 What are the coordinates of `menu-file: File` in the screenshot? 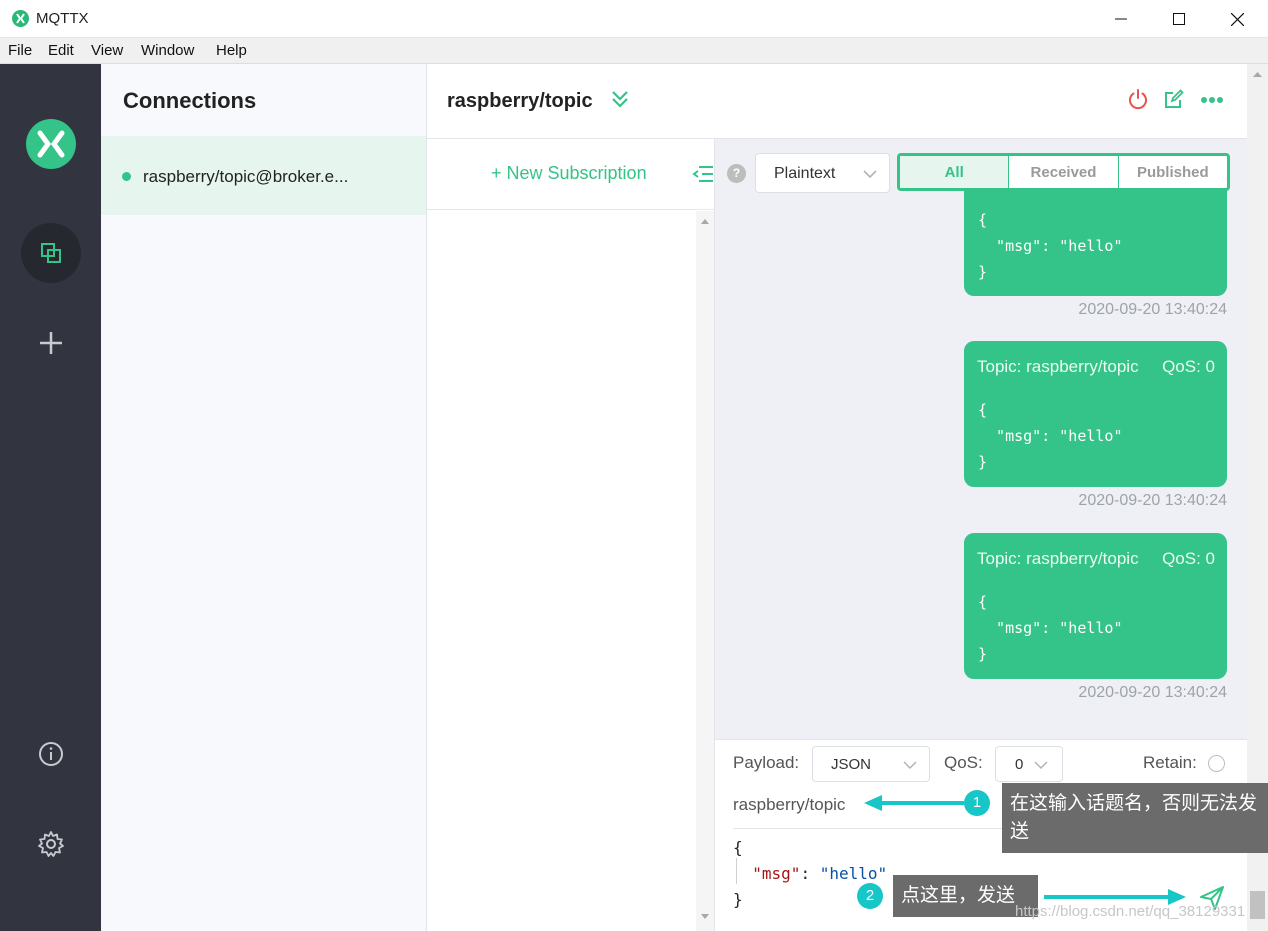 It's located at (20, 50).